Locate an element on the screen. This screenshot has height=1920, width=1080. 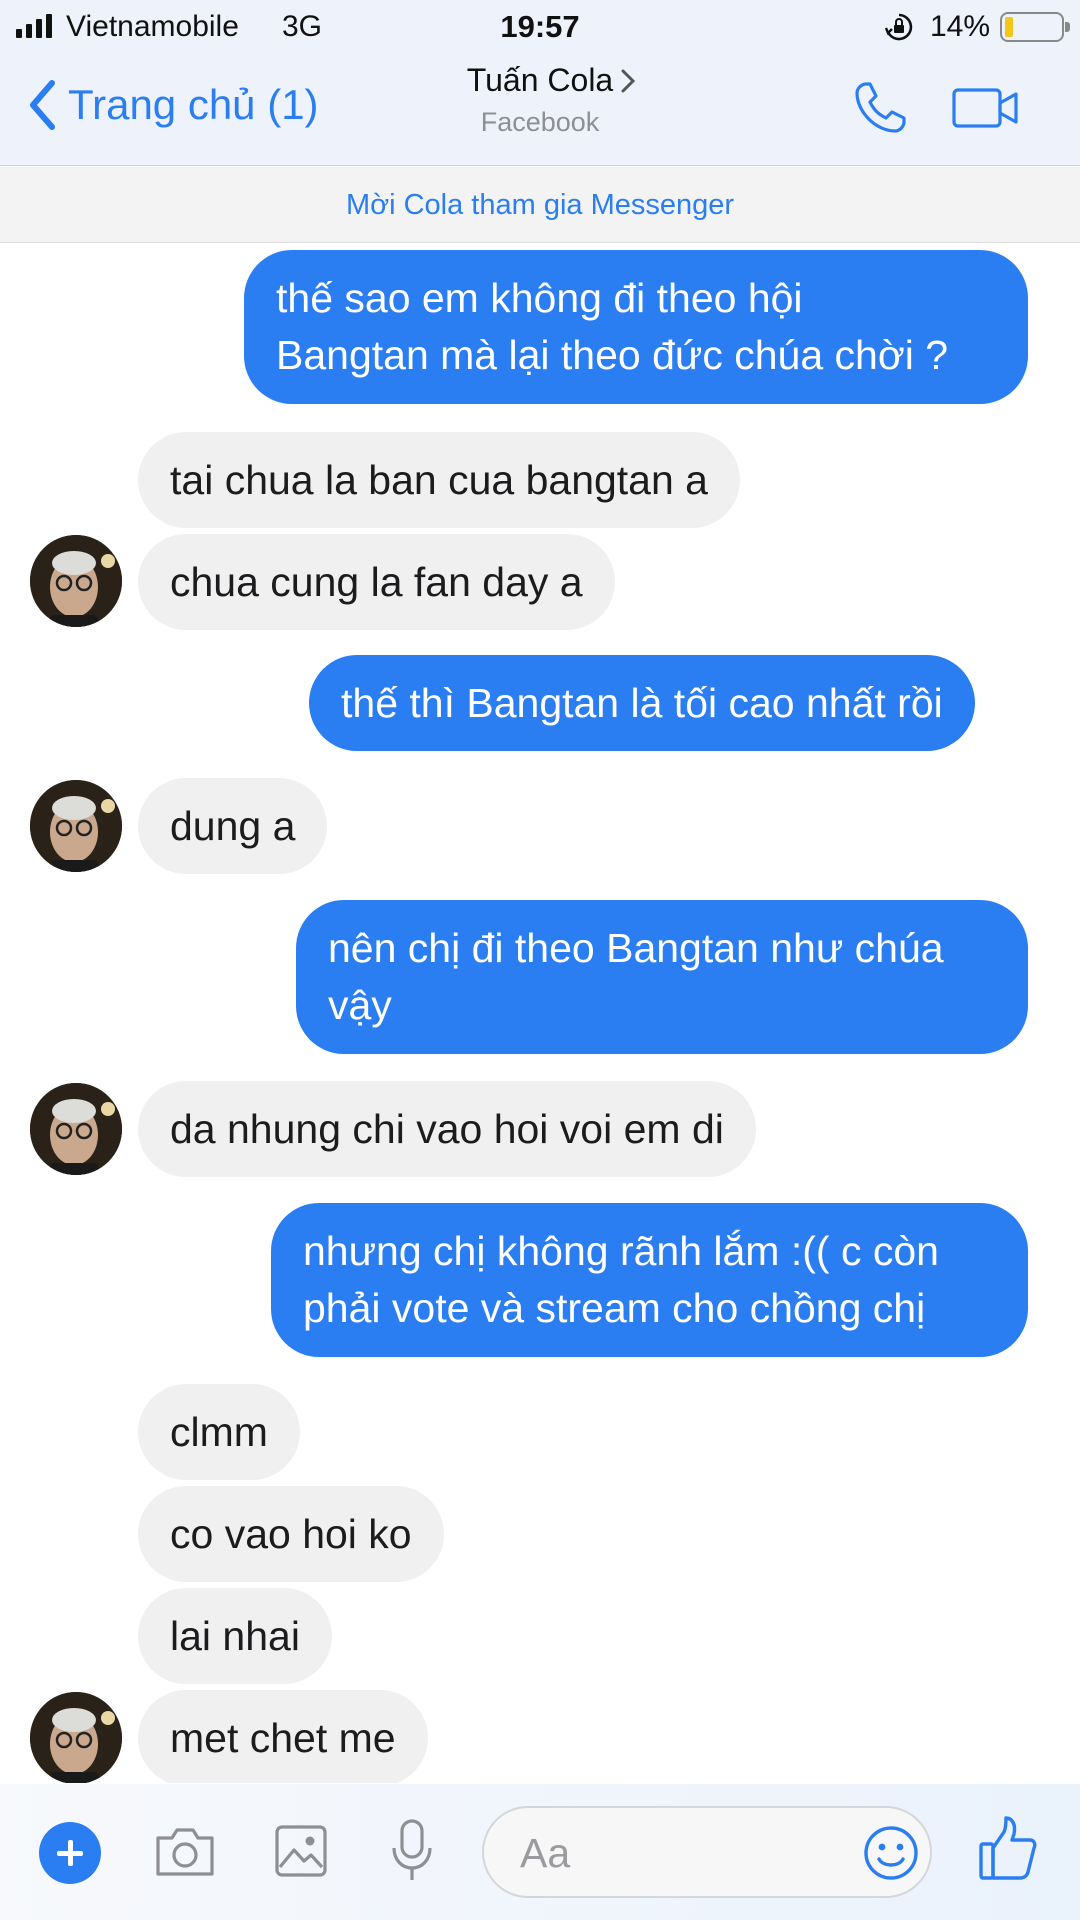
message-input: Aa is located at coordinates (707, 1852).